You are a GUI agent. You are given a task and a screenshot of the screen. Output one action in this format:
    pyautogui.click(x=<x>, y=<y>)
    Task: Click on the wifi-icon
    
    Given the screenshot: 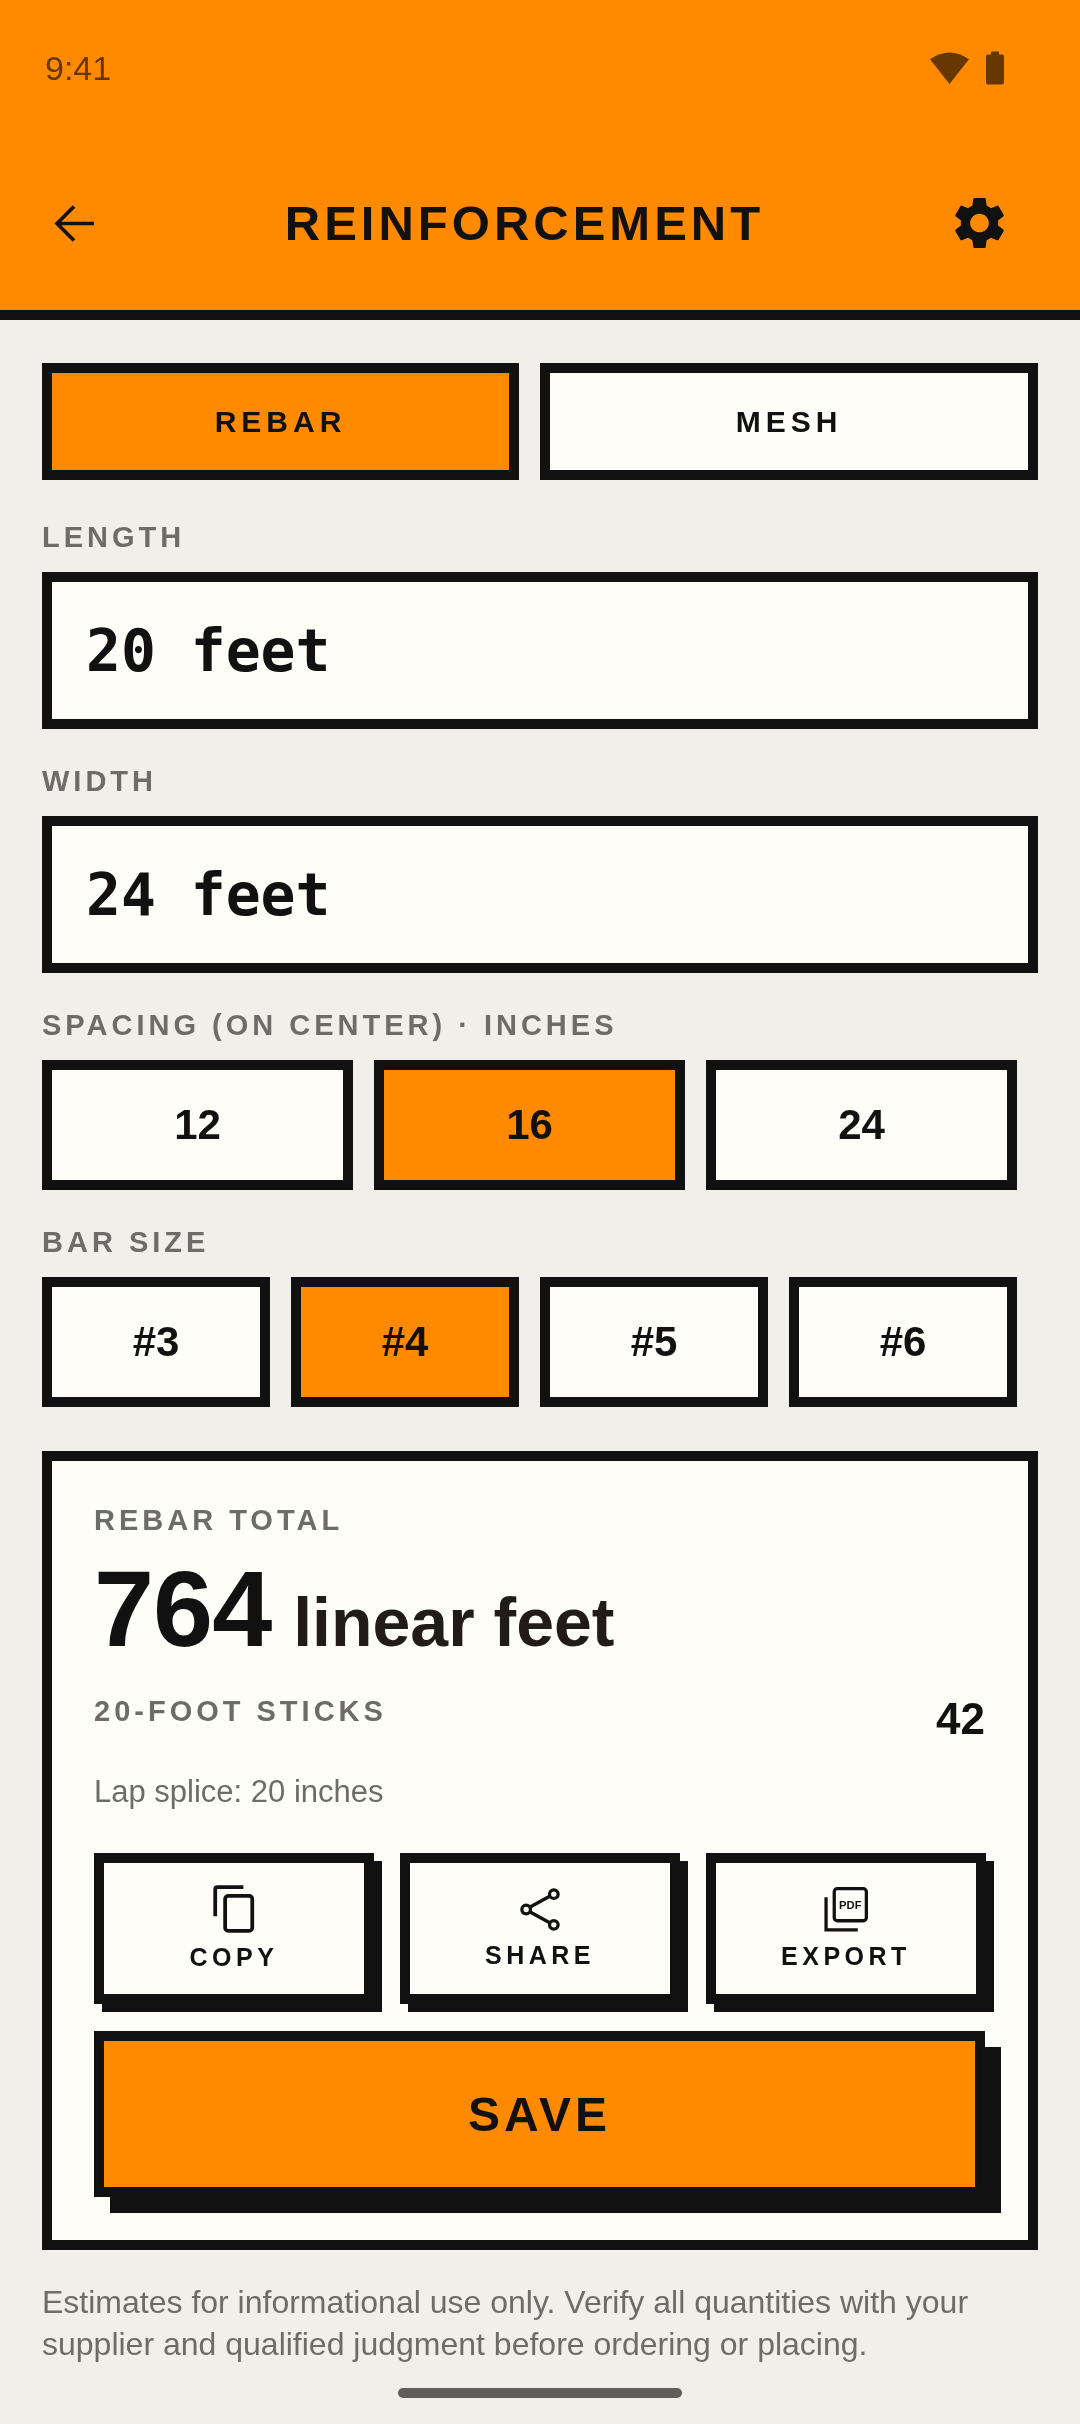 What is the action you would take?
    pyautogui.click(x=949, y=68)
    